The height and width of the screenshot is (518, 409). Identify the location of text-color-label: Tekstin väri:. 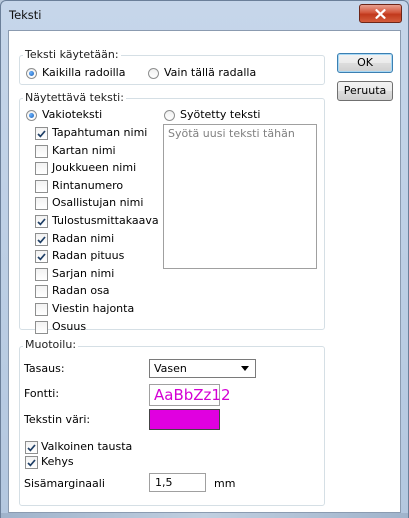
(57, 419).